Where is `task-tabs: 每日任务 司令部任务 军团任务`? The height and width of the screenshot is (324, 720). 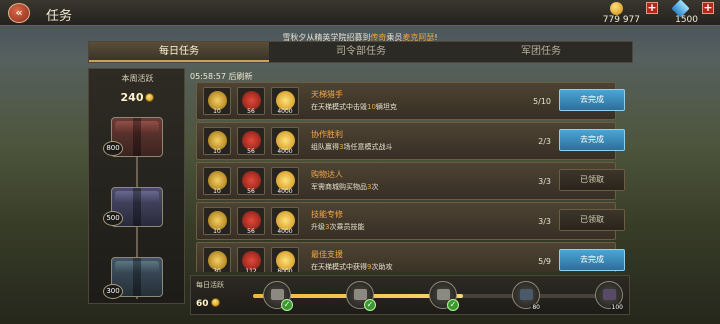 task-tabs: 每日任务 司令部任务 军团任务 is located at coordinates (360, 52).